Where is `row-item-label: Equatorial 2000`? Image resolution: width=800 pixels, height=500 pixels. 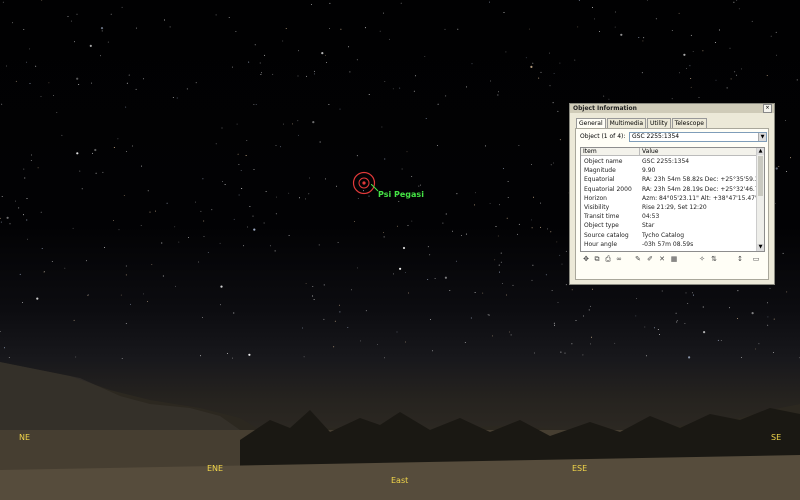 row-item-label: Equatorial 2000 is located at coordinates (608, 189).